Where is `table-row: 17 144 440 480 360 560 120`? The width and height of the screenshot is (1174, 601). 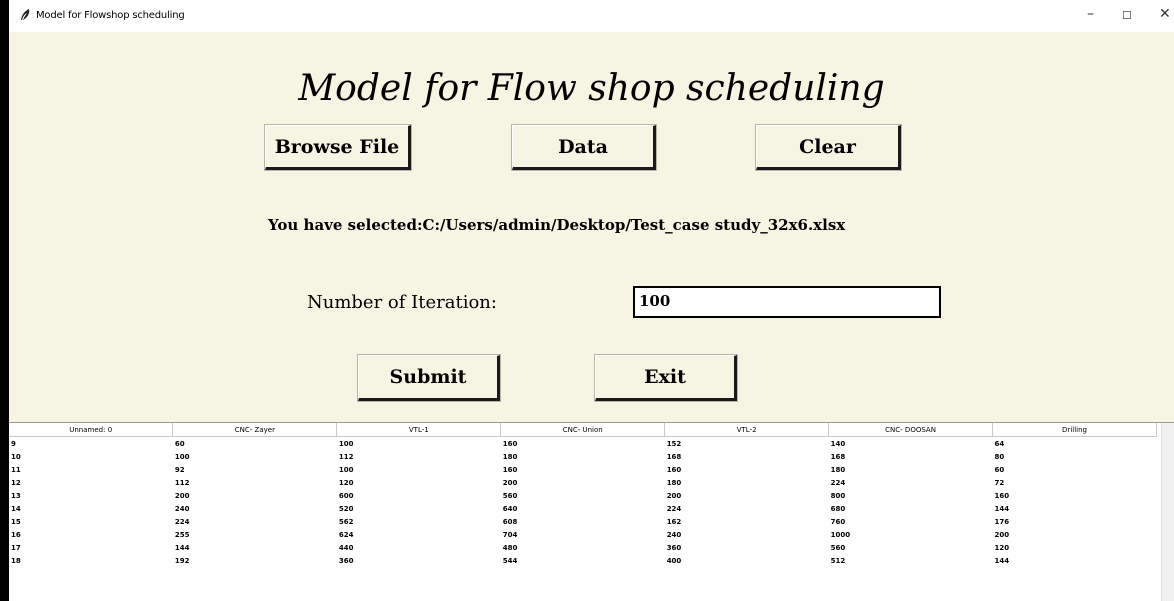 table-row: 17 144 440 480 360 560 120 is located at coordinates (583, 547).